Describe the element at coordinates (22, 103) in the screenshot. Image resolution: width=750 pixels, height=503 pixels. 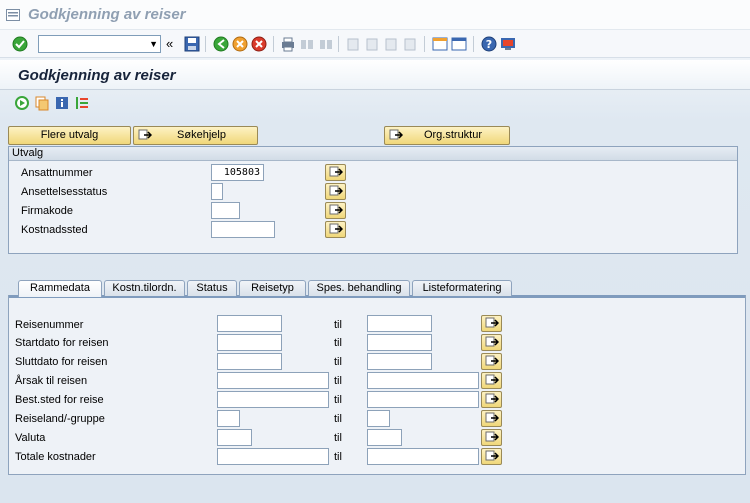
I see `execute-icon` at that location.